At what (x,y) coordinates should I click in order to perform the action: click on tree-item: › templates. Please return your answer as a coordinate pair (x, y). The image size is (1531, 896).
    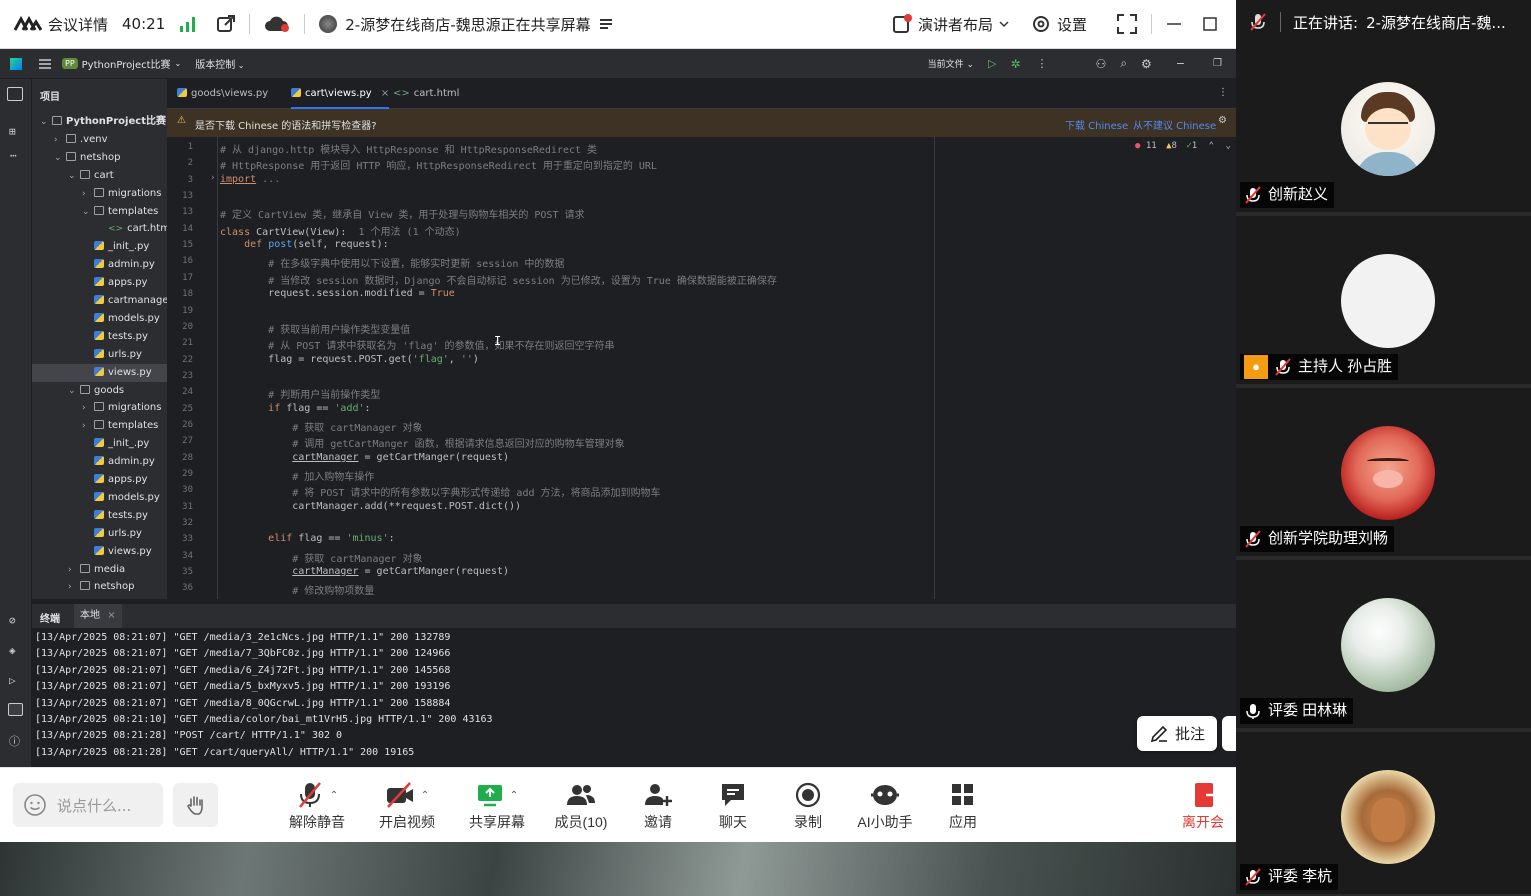
    Looking at the image, I should click on (99, 426).